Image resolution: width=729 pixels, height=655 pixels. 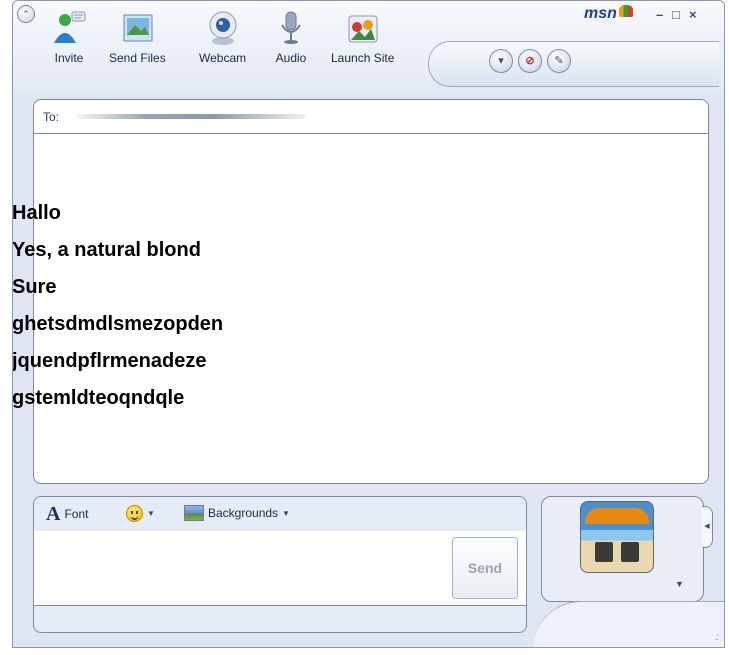 I want to click on to-bar: To:, so click(x=371, y=117).